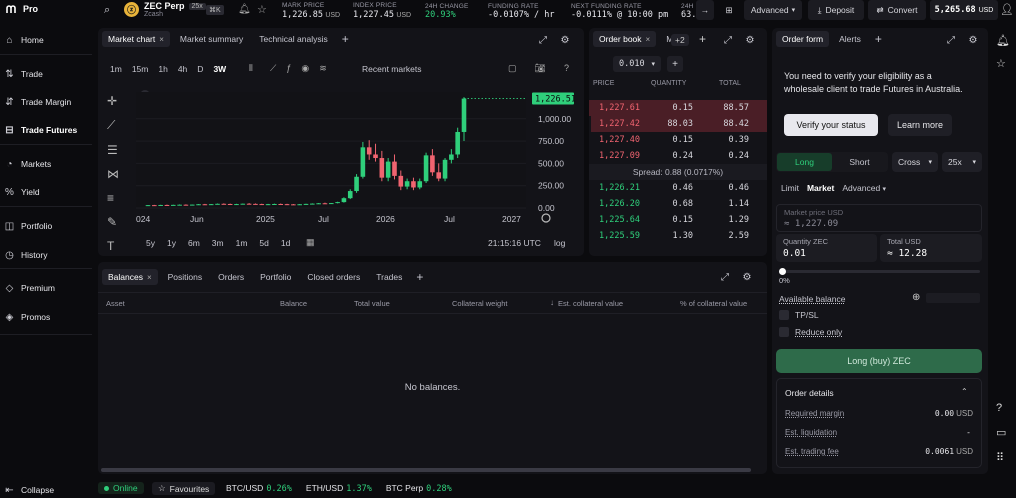 The height and width of the screenshot is (498, 1016). I want to click on horizontal-scrollbar, so click(426, 470).